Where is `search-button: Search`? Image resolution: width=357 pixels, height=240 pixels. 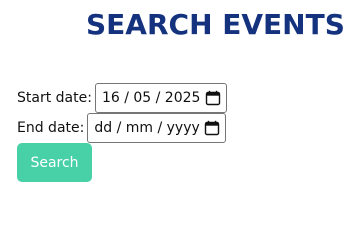
search-button: Search is located at coordinates (54, 162).